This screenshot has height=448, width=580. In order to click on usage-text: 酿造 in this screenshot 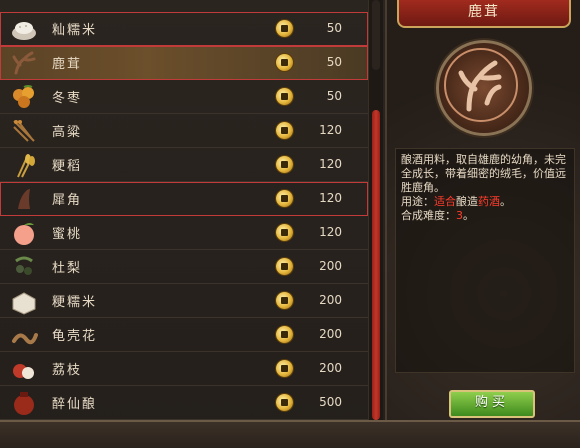, I will do `click(467, 201)`.